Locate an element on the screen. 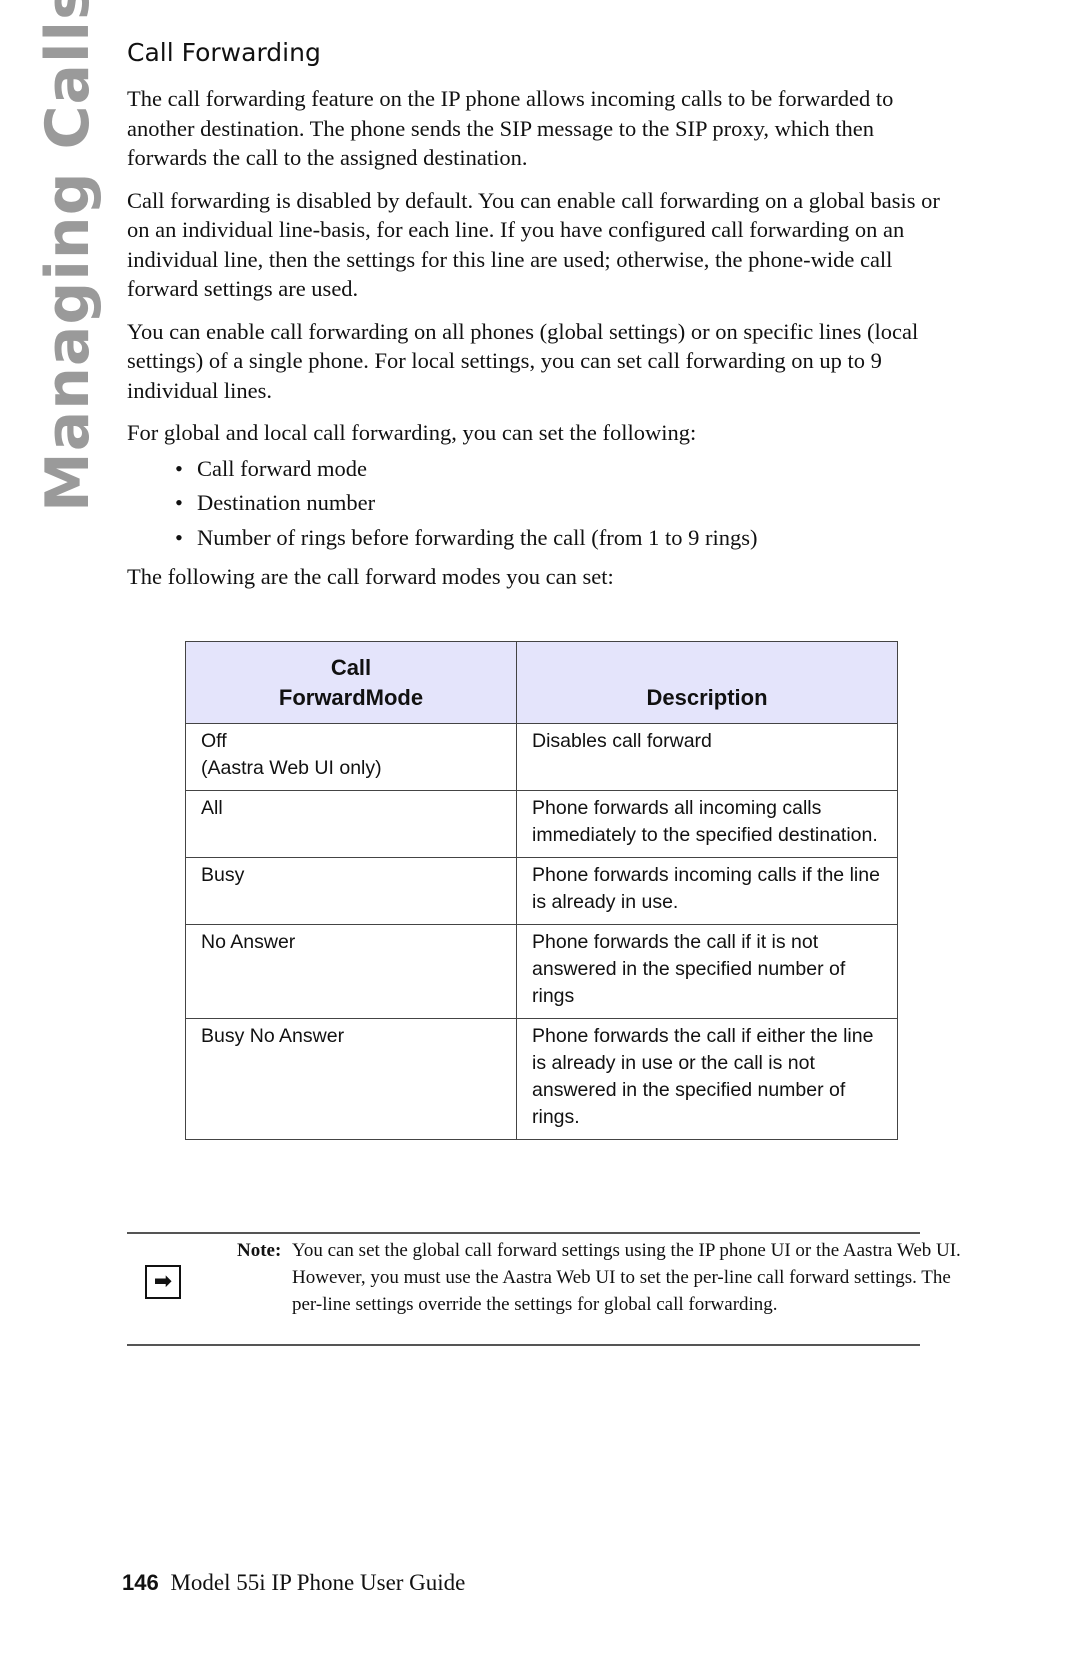 This screenshot has height=1669, width=1080. header-description: Description is located at coordinates (707, 682).